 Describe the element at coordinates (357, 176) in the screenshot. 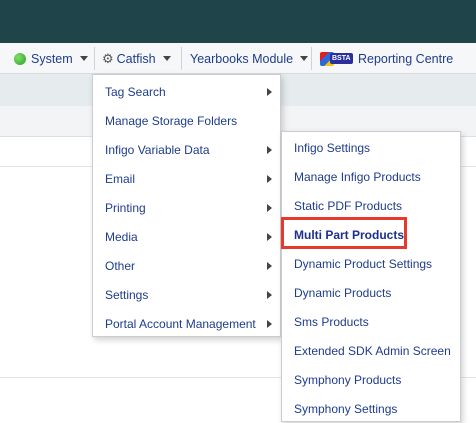

I see `submenu-item-label: Manage Infigo Products` at that location.